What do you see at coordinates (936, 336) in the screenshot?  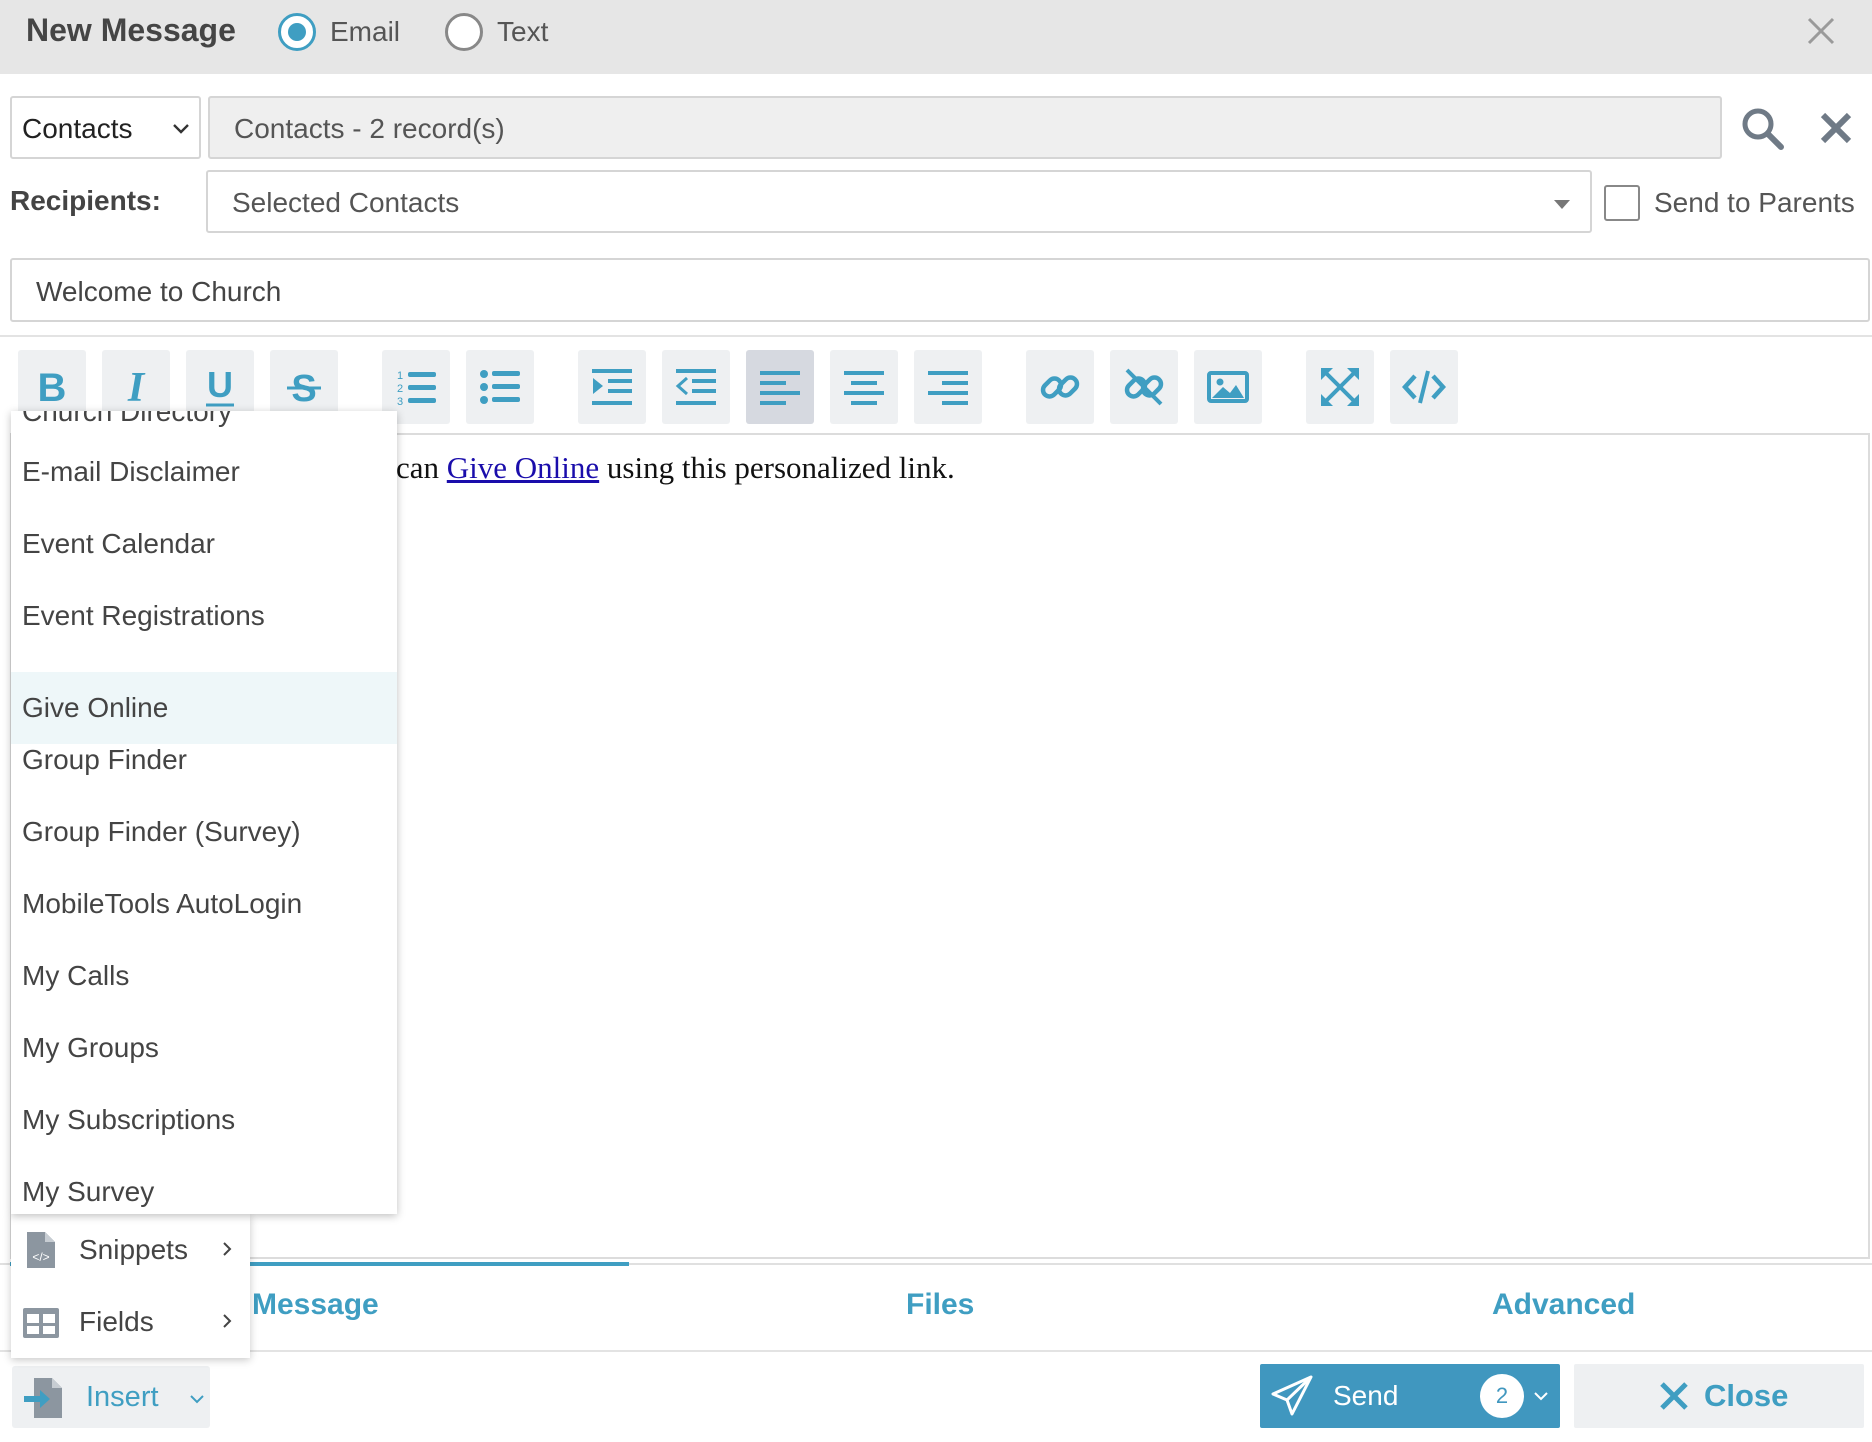 I see `divider` at bounding box center [936, 336].